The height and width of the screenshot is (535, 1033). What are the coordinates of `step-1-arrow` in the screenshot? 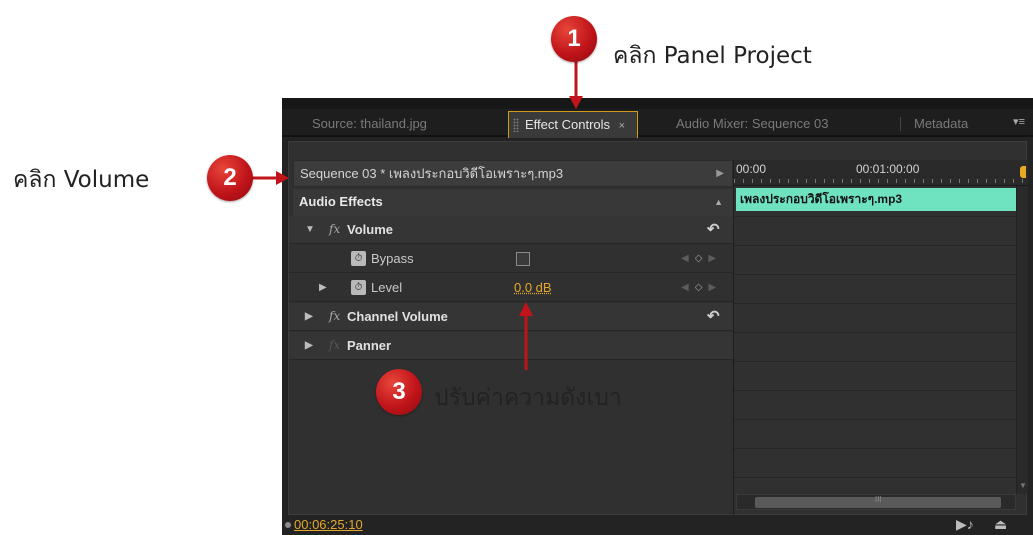 It's located at (576, 84).